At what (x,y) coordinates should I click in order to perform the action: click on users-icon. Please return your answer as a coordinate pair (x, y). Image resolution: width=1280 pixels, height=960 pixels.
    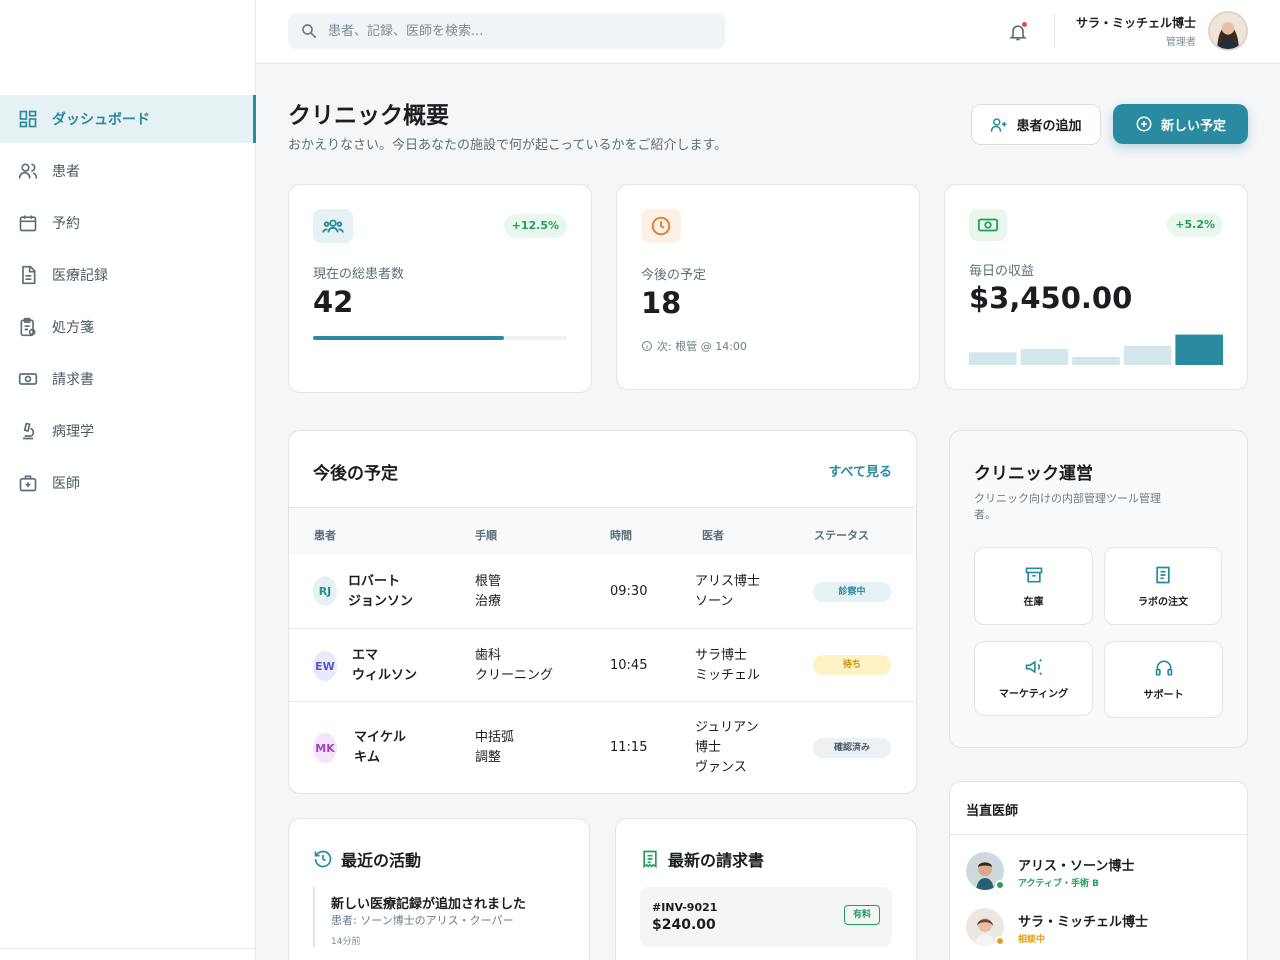
    Looking at the image, I should click on (28, 171).